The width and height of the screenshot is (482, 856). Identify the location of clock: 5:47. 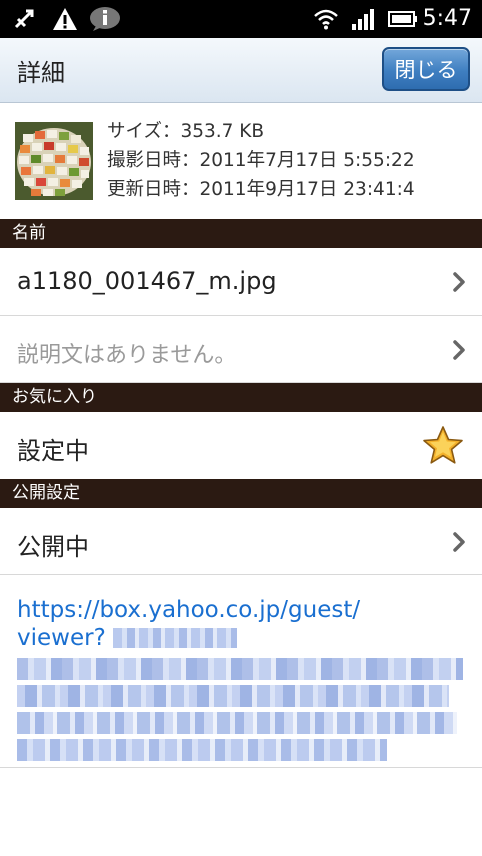
(447, 18).